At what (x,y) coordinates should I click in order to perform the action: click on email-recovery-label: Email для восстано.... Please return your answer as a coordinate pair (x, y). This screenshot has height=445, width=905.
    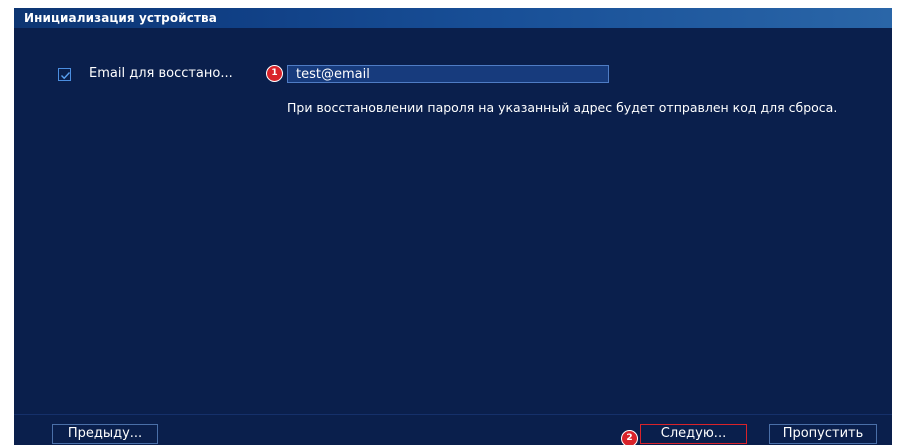
    Looking at the image, I should click on (161, 73).